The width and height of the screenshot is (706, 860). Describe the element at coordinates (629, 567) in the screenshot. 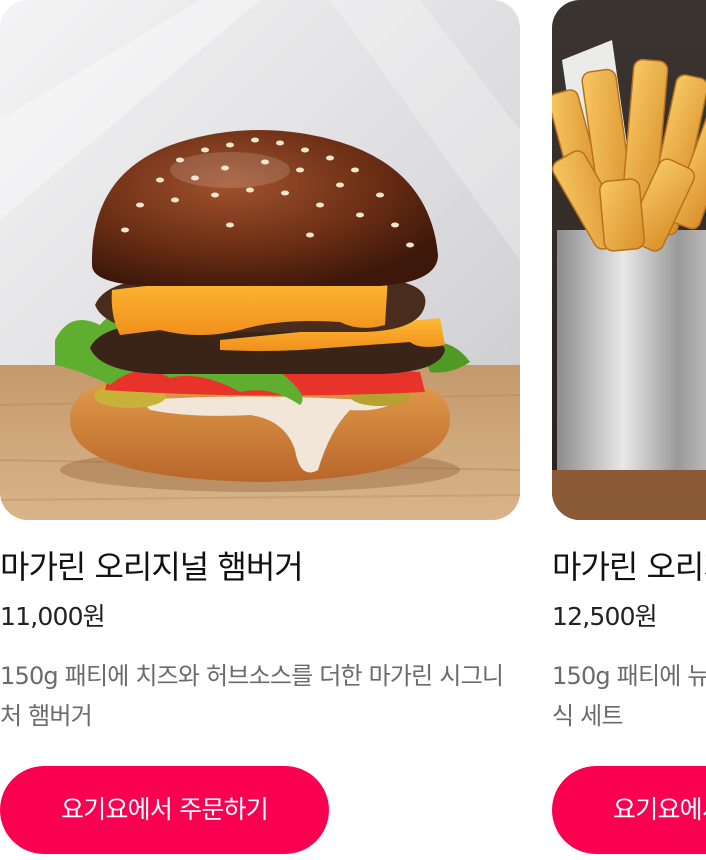

I see `product-title: 마가린 오리지널 프라이 세트` at that location.